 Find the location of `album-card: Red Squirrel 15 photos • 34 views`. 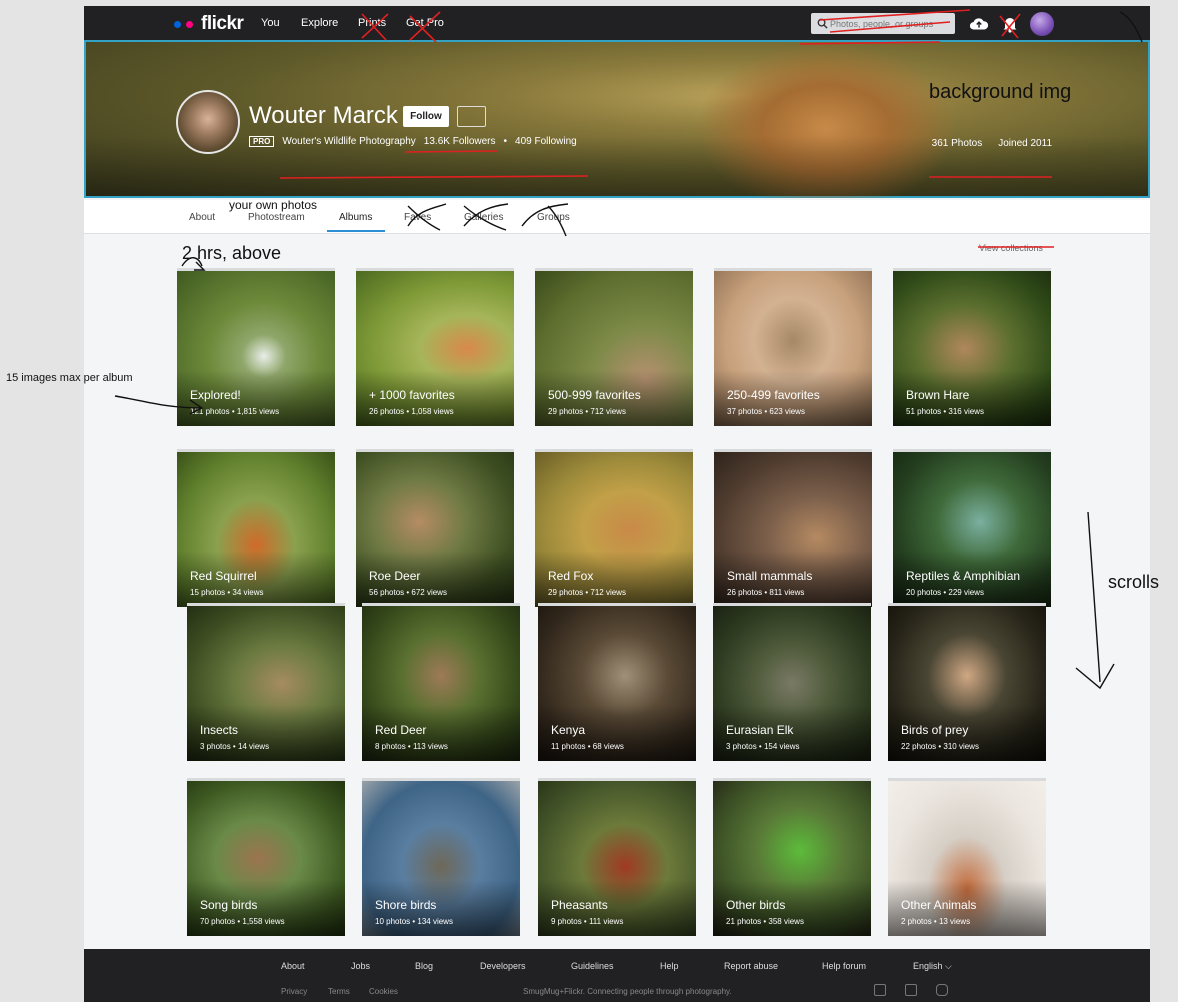

album-card: Red Squirrel 15 photos • 34 views is located at coordinates (256, 528).